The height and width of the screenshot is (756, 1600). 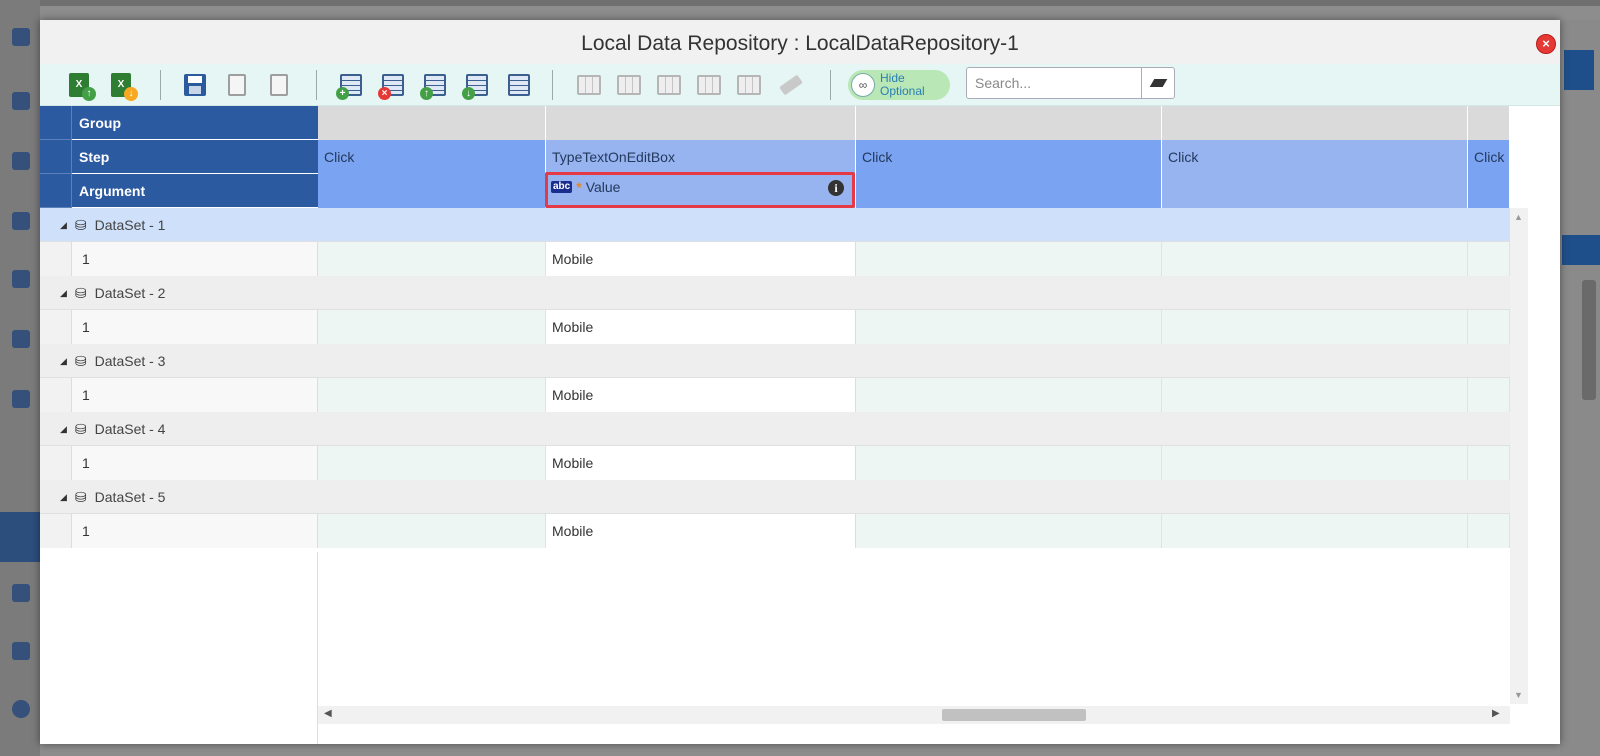 I want to click on link-icon: ∞, so click(x=863, y=85).